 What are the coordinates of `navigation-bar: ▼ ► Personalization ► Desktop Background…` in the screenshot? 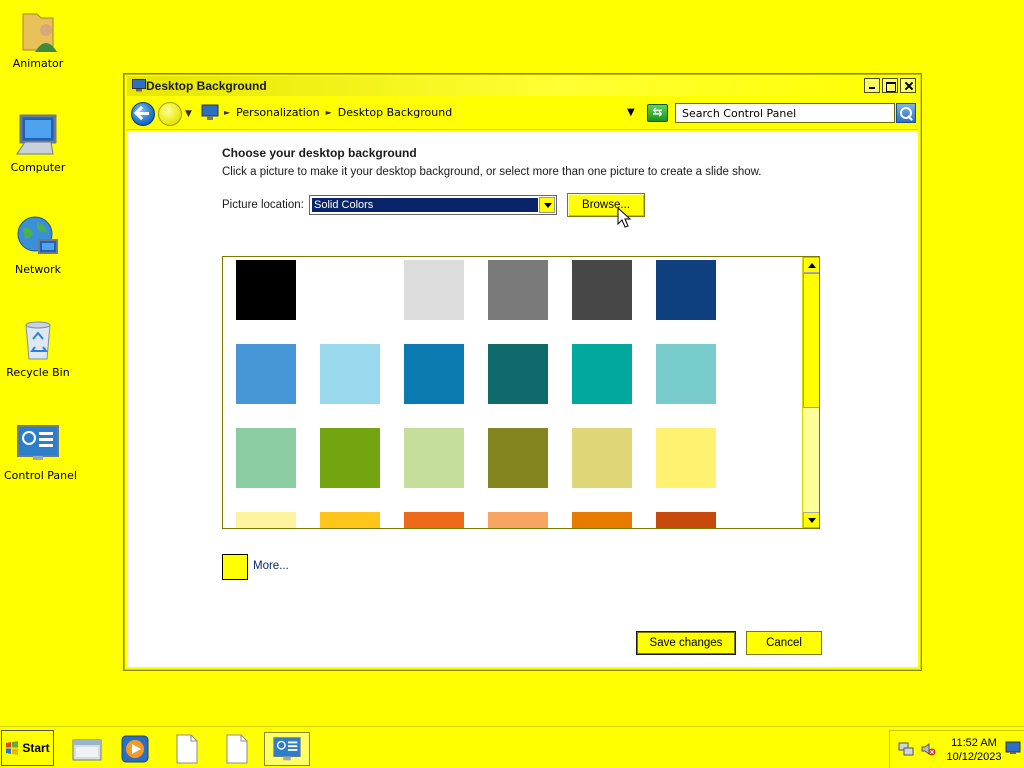 It's located at (522, 114).